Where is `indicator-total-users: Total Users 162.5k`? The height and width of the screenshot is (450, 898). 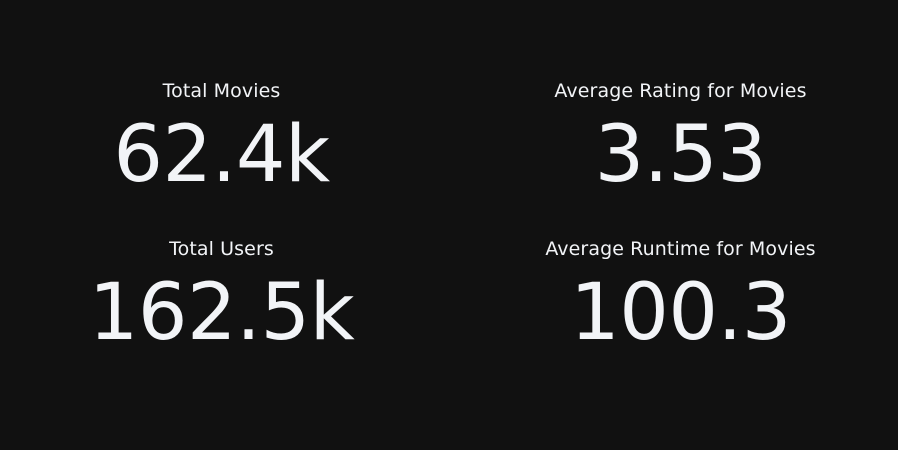 indicator-total-users: Total Users 162.5k is located at coordinates (224, 296).